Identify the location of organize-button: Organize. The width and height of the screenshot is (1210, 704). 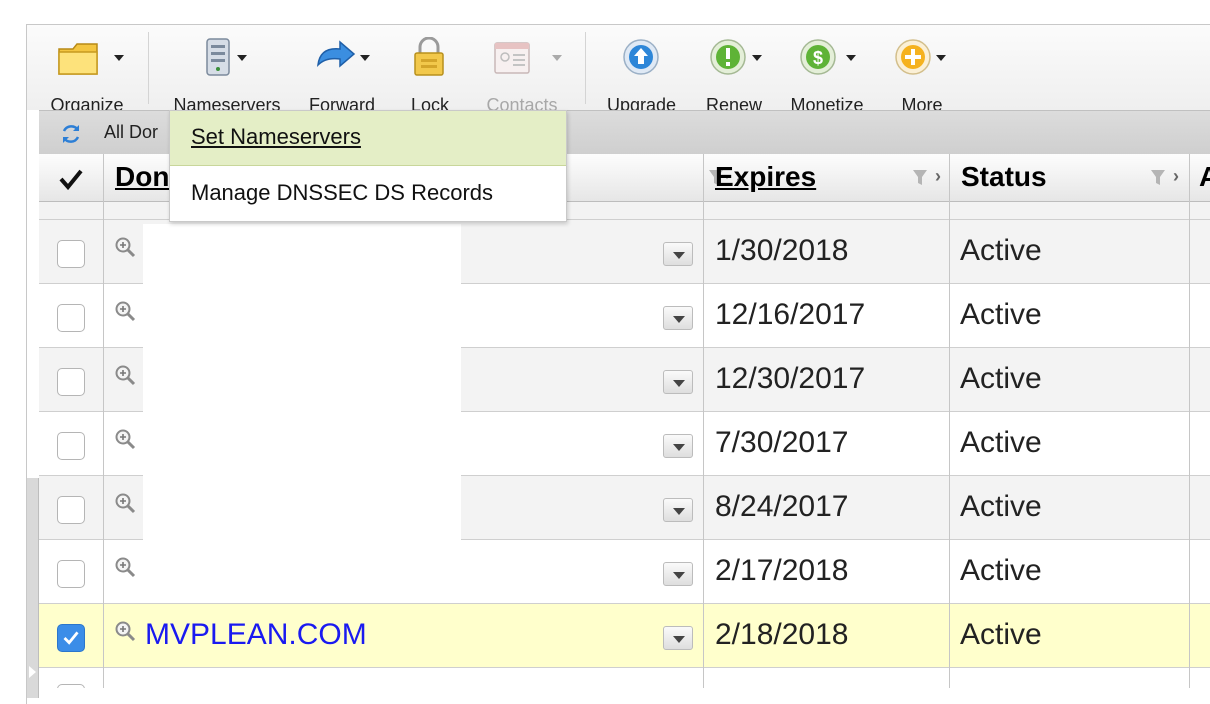
(87, 76).